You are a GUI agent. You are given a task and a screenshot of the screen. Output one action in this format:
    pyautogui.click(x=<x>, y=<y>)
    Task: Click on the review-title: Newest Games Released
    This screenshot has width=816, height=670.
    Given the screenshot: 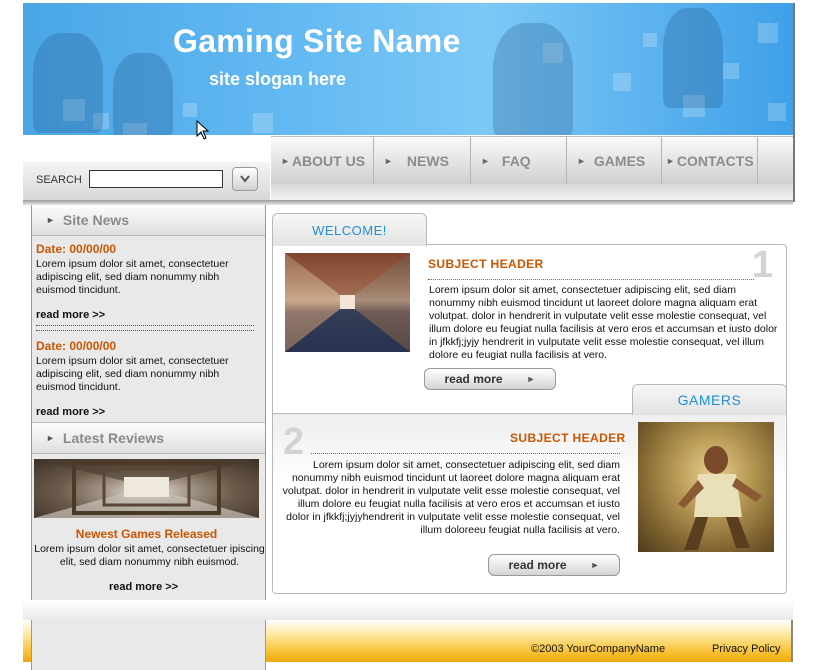 What is the action you would take?
    pyautogui.click(x=146, y=534)
    